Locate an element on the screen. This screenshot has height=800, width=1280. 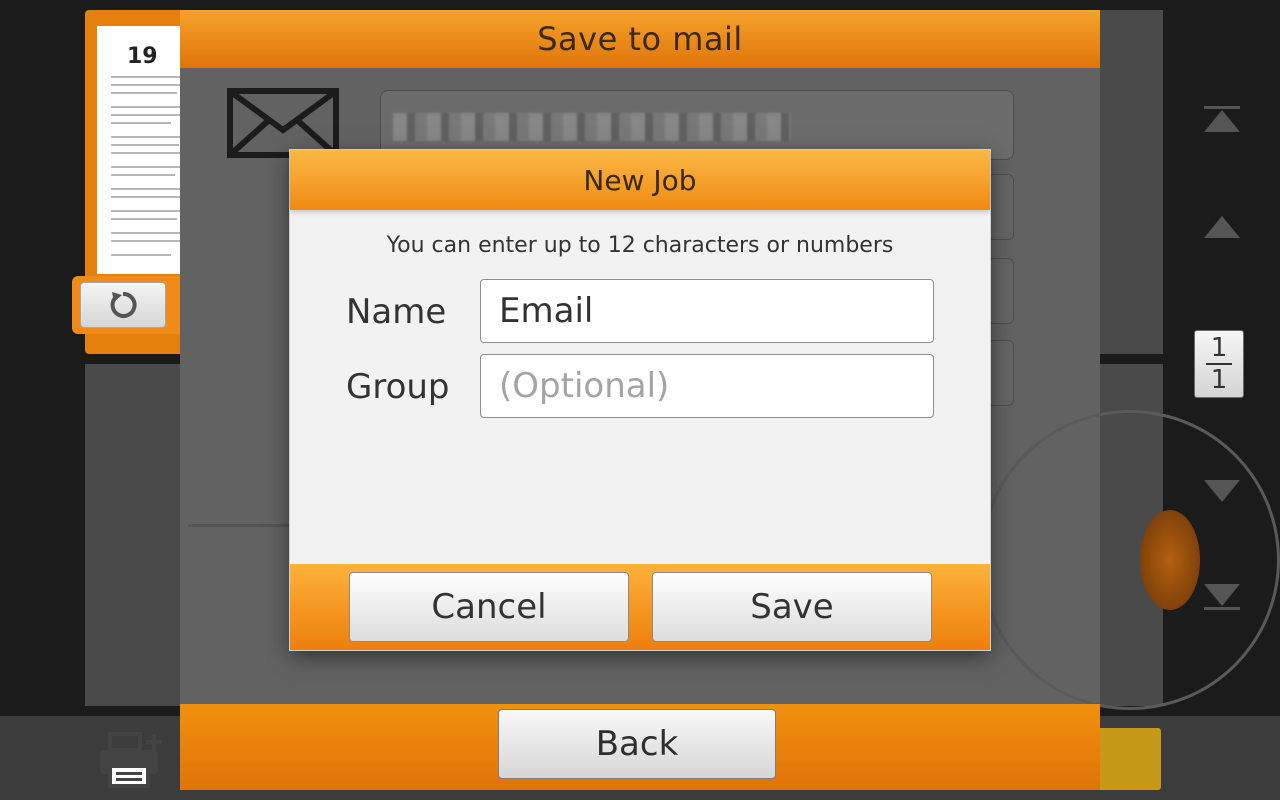
save-button: Save is located at coordinates (792, 607).